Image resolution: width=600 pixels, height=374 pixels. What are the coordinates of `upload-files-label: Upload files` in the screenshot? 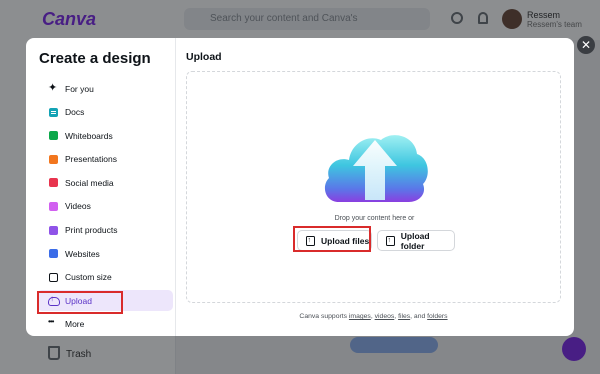 It's located at (345, 240).